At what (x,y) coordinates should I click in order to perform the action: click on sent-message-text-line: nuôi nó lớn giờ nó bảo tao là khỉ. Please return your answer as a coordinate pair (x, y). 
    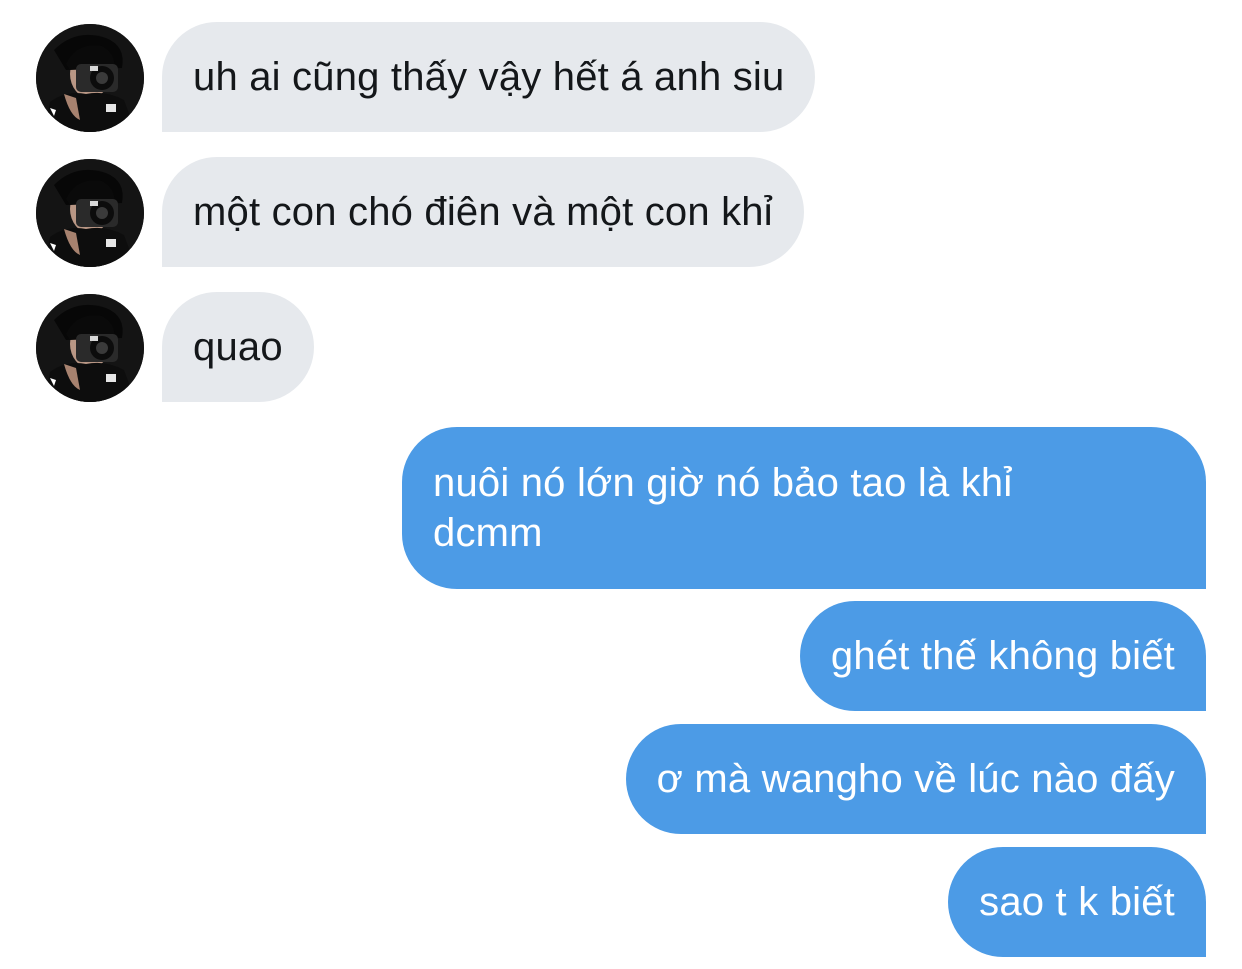
    Looking at the image, I should click on (723, 483).